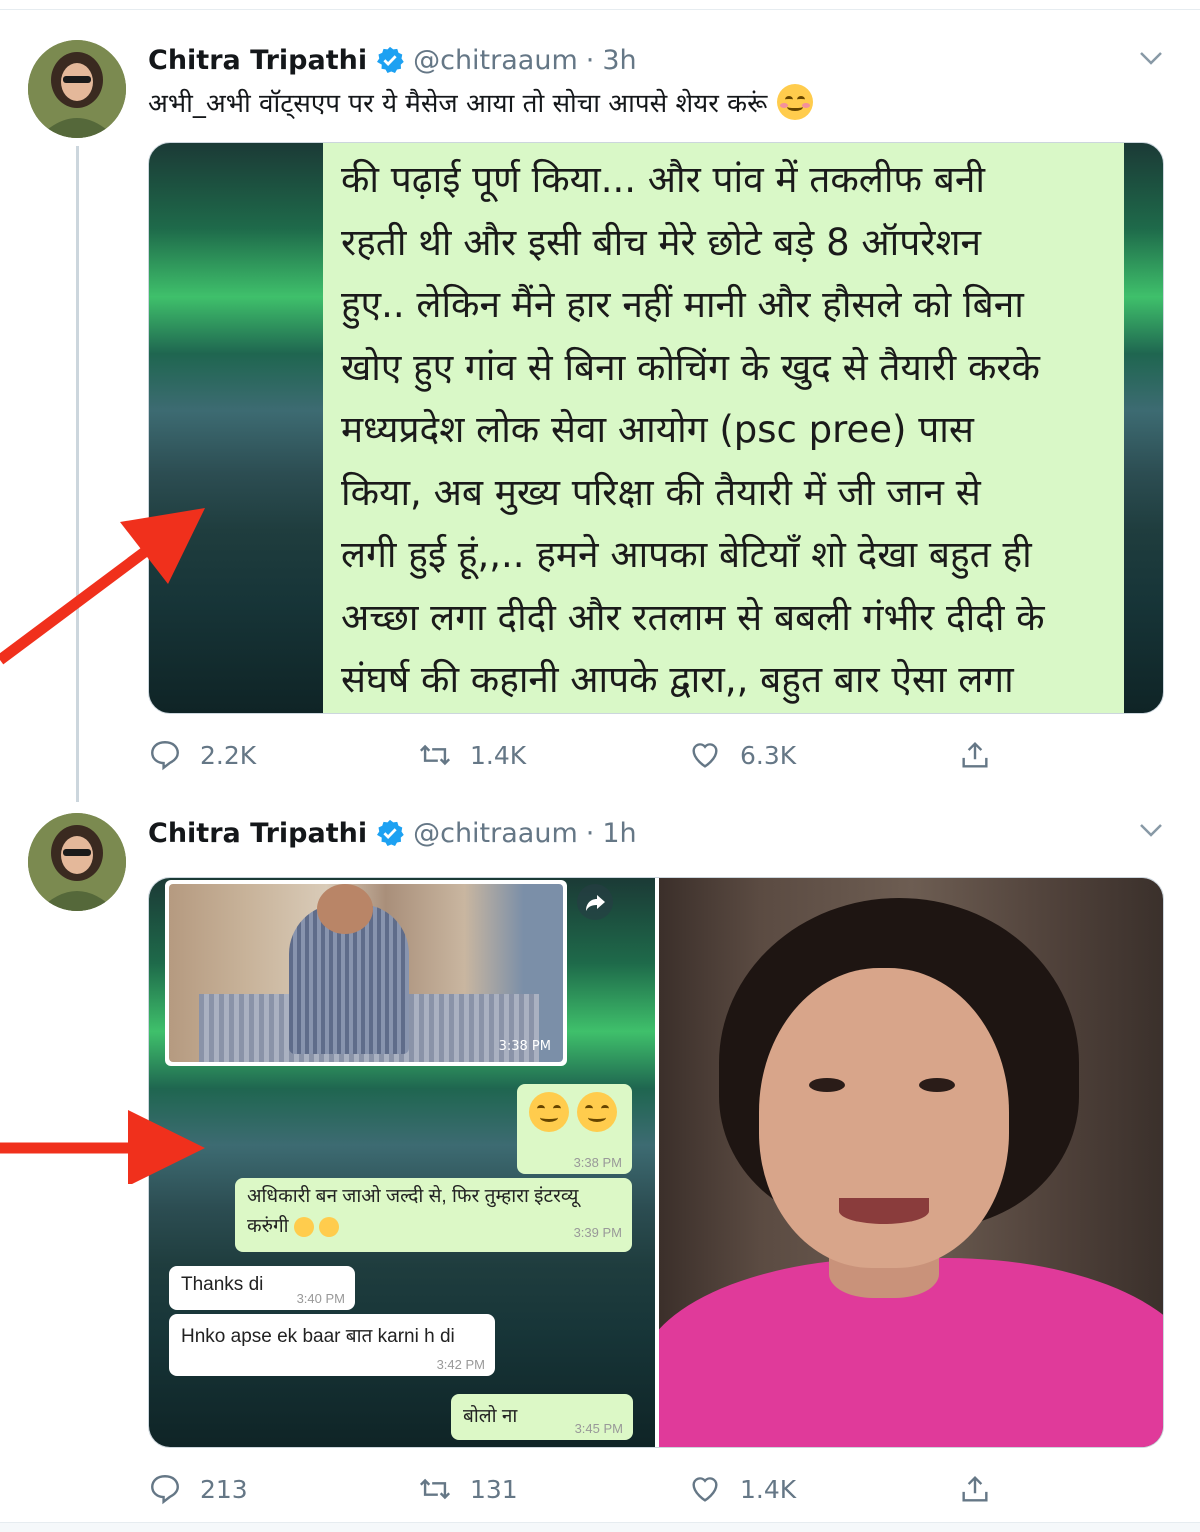  I want to click on like-count: 6.3K, so click(768, 755).